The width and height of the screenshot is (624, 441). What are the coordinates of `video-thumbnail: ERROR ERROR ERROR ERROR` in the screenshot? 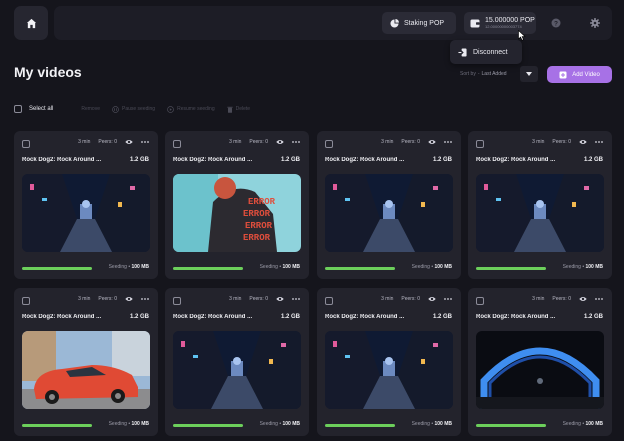 It's located at (237, 213).